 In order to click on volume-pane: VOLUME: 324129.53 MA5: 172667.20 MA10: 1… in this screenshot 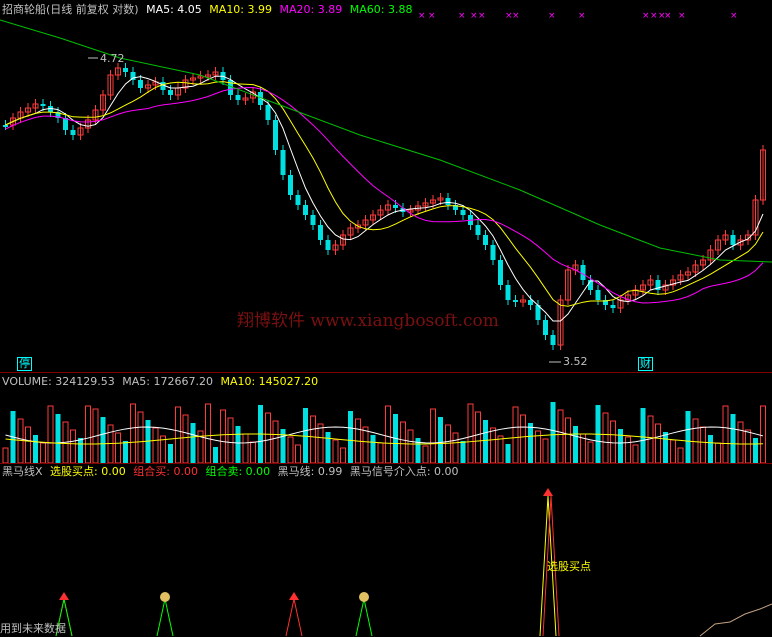, I will do `click(386, 418)`.